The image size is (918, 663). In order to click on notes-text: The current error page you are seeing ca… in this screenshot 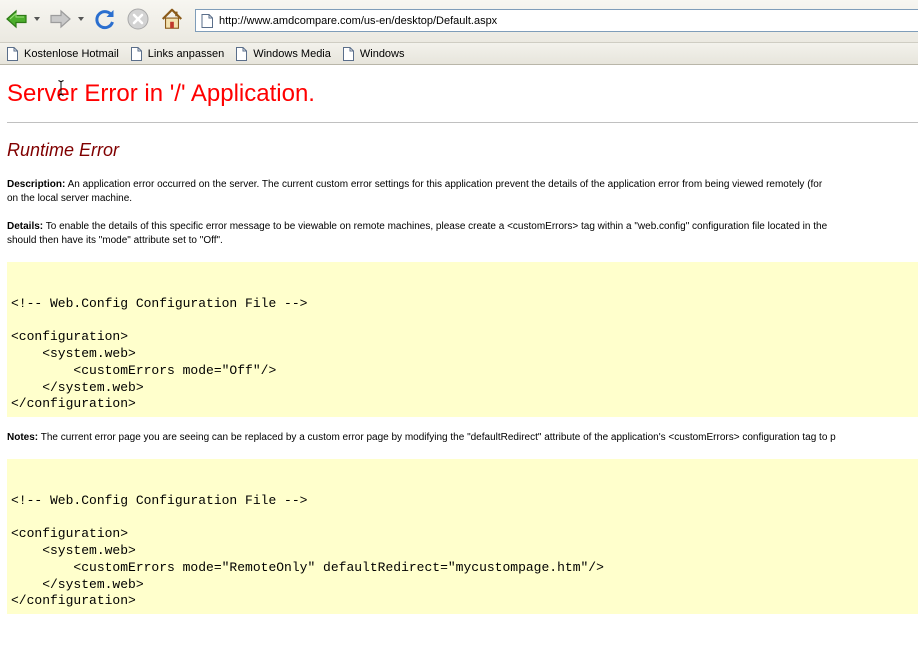, I will do `click(437, 437)`.